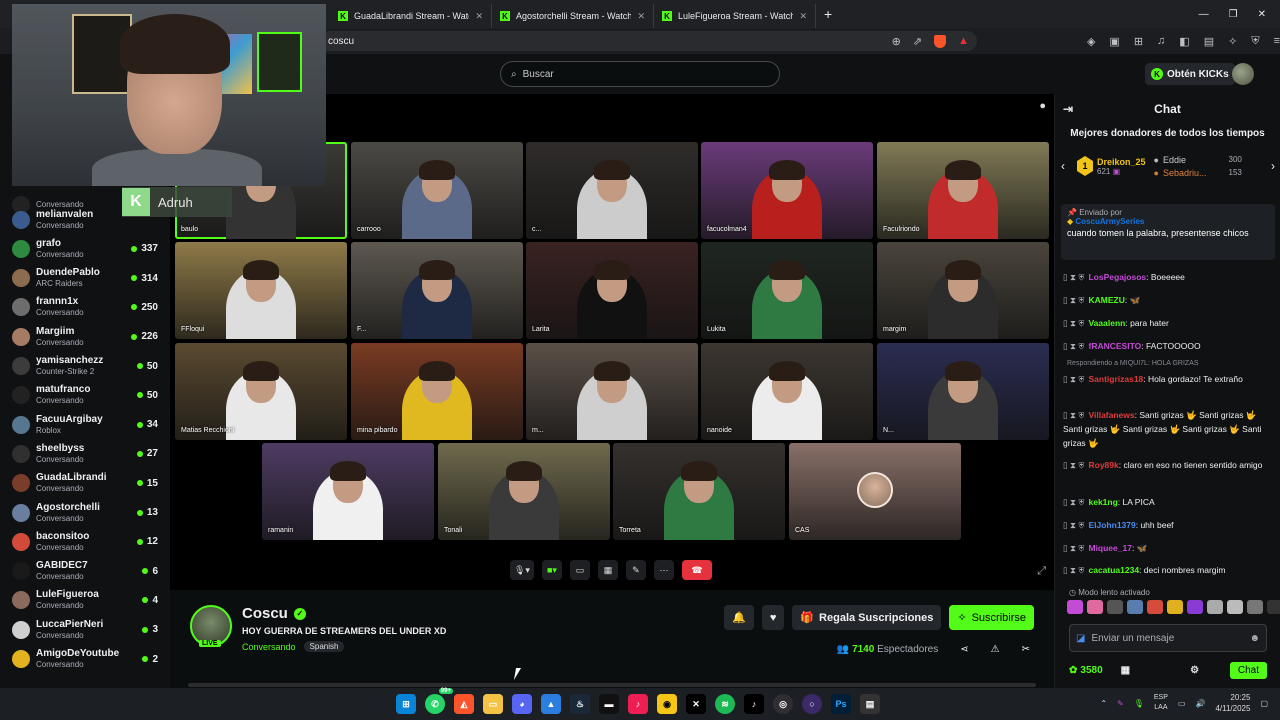  Describe the element at coordinates (991, 617) in the screenshot. I see `subscribe-button: ✧ Suscribirse` at that location.